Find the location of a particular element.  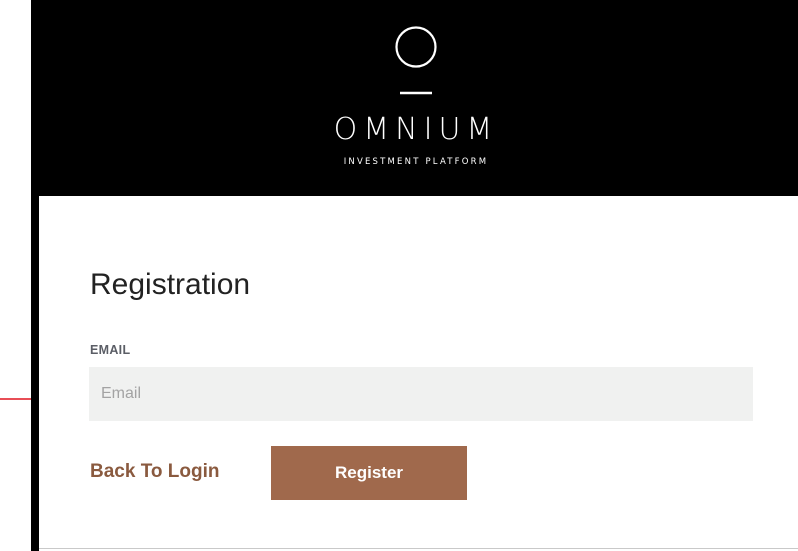

omnium-logo-icon is located at coordinates (416, 60).